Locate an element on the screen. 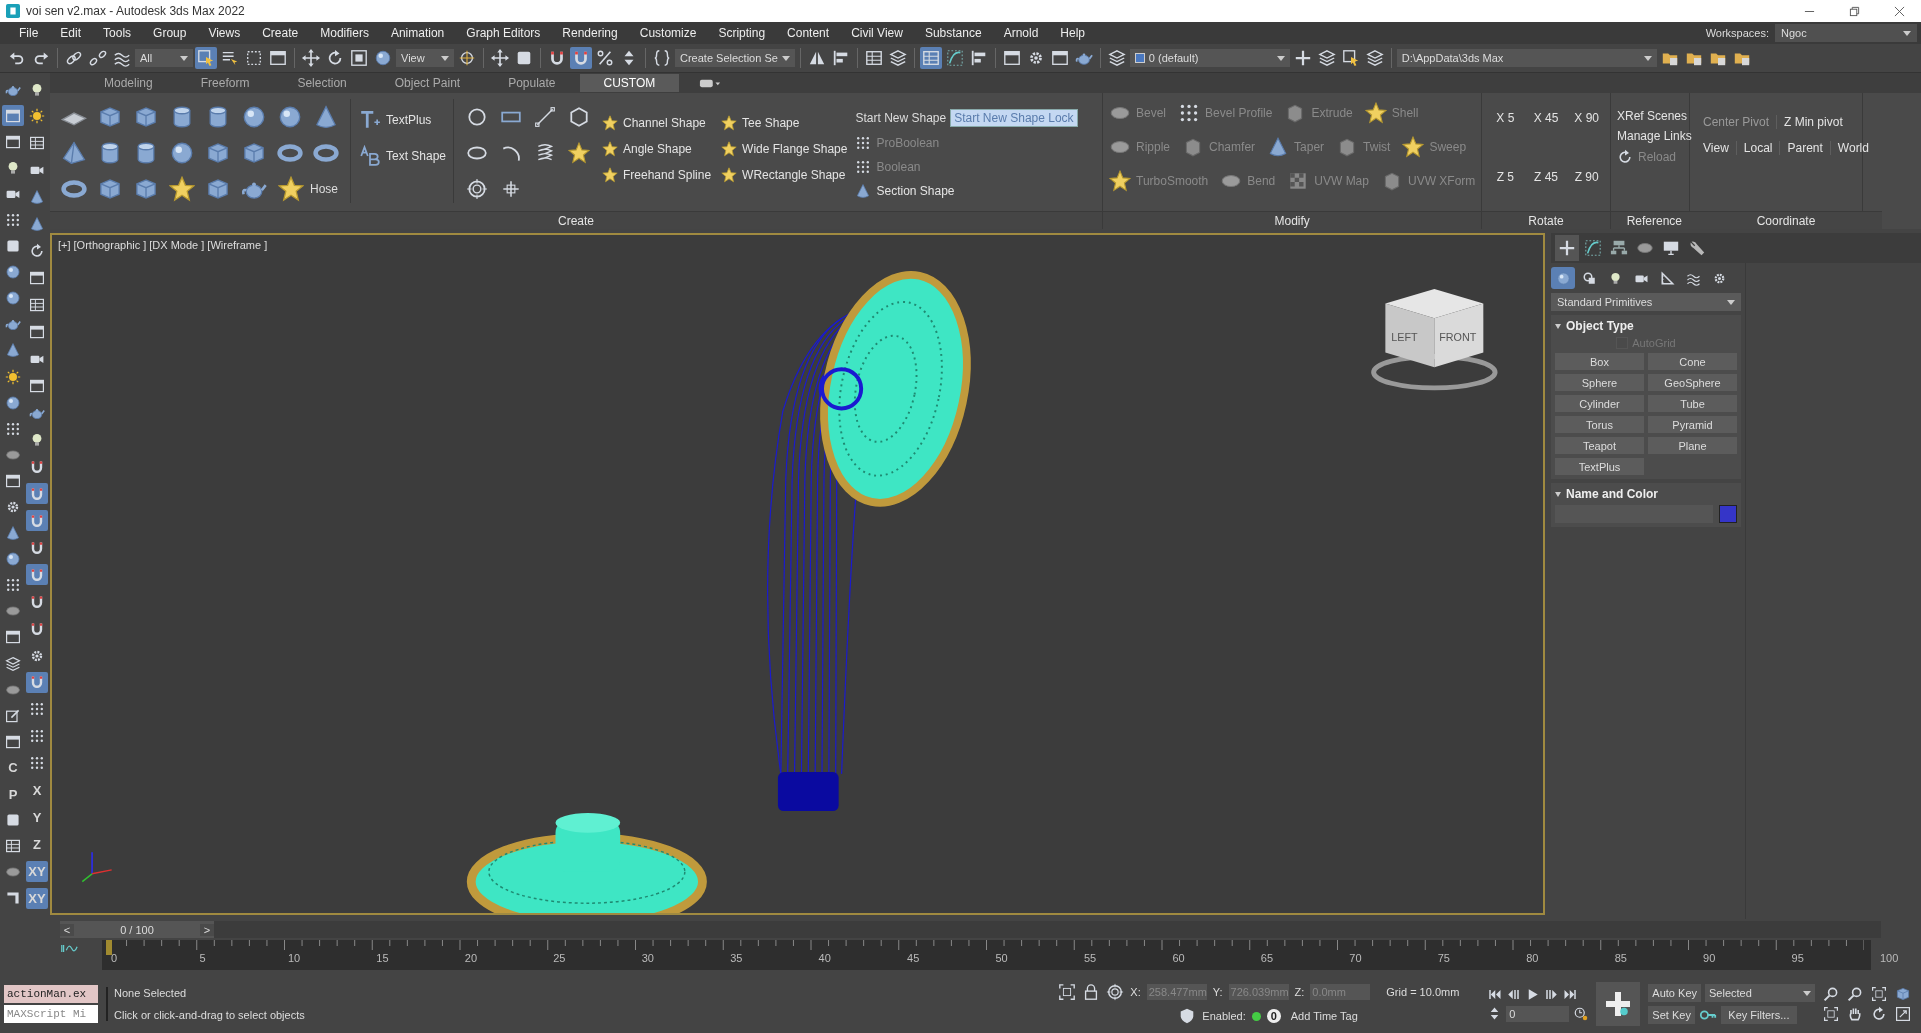 This screenshot has height=1033, width=1921. menu-item: Create is located at coordinates (280, 33).